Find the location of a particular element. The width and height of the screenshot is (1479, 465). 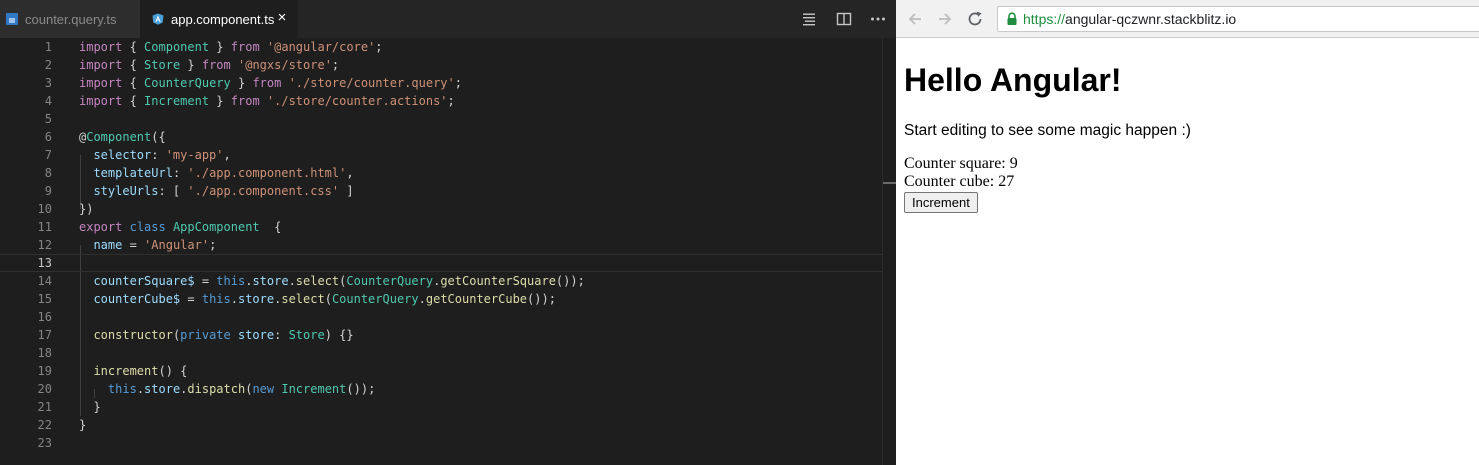

code-line: 12 name = 'Angular'; is located at coordinates (441, 245).